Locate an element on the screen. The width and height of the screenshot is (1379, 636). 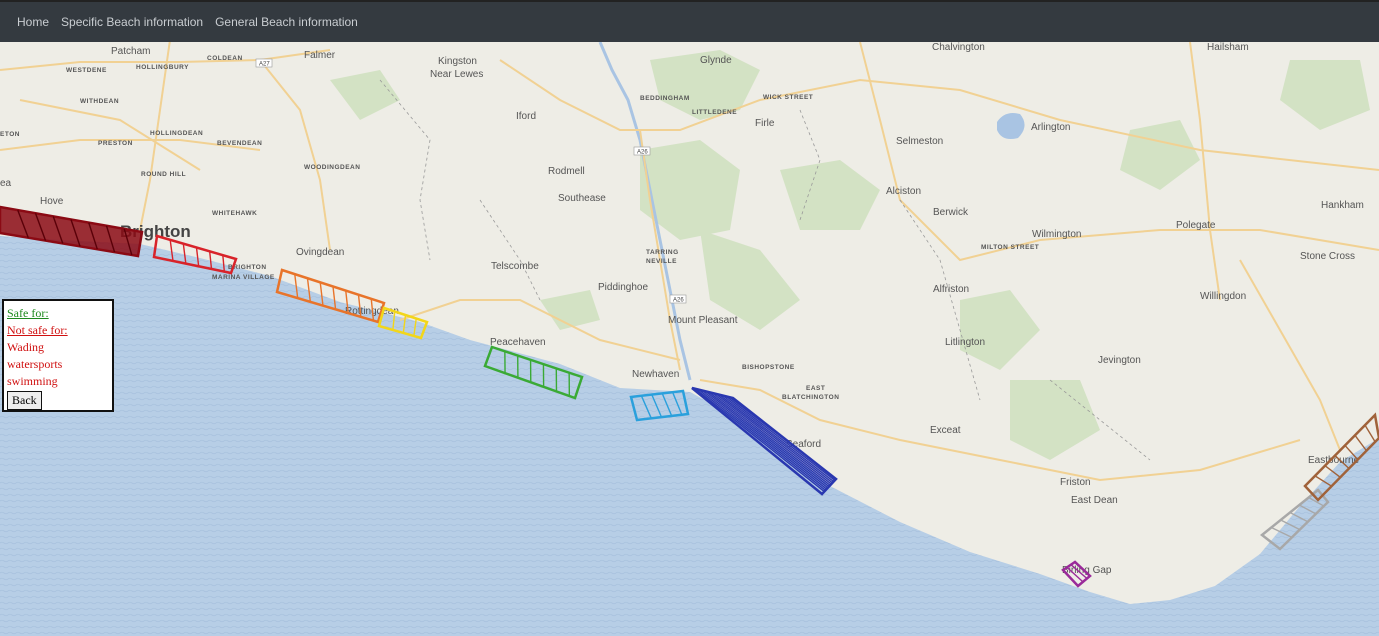
place-label: Stone Cross is located at coordinates (1327, 256).